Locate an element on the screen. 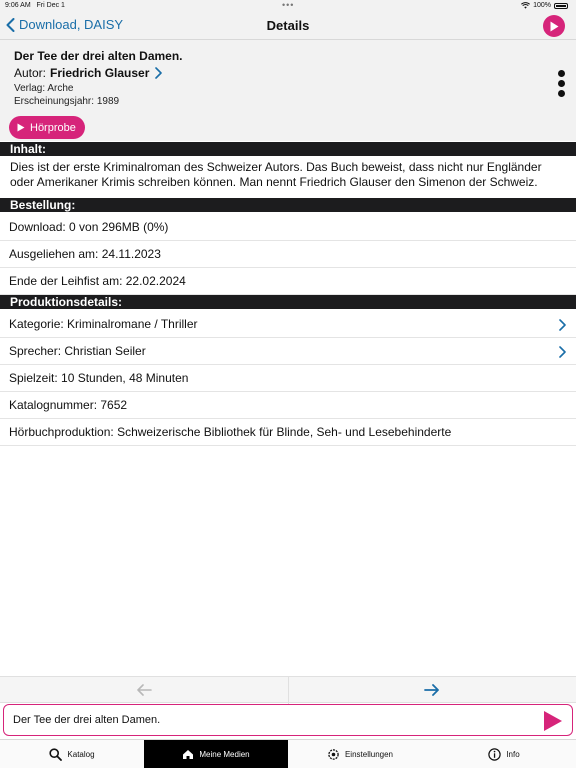 The height and width of the screenshot is (768, 576). tab-catalog: Katalog is located at coordinates (72, 754).